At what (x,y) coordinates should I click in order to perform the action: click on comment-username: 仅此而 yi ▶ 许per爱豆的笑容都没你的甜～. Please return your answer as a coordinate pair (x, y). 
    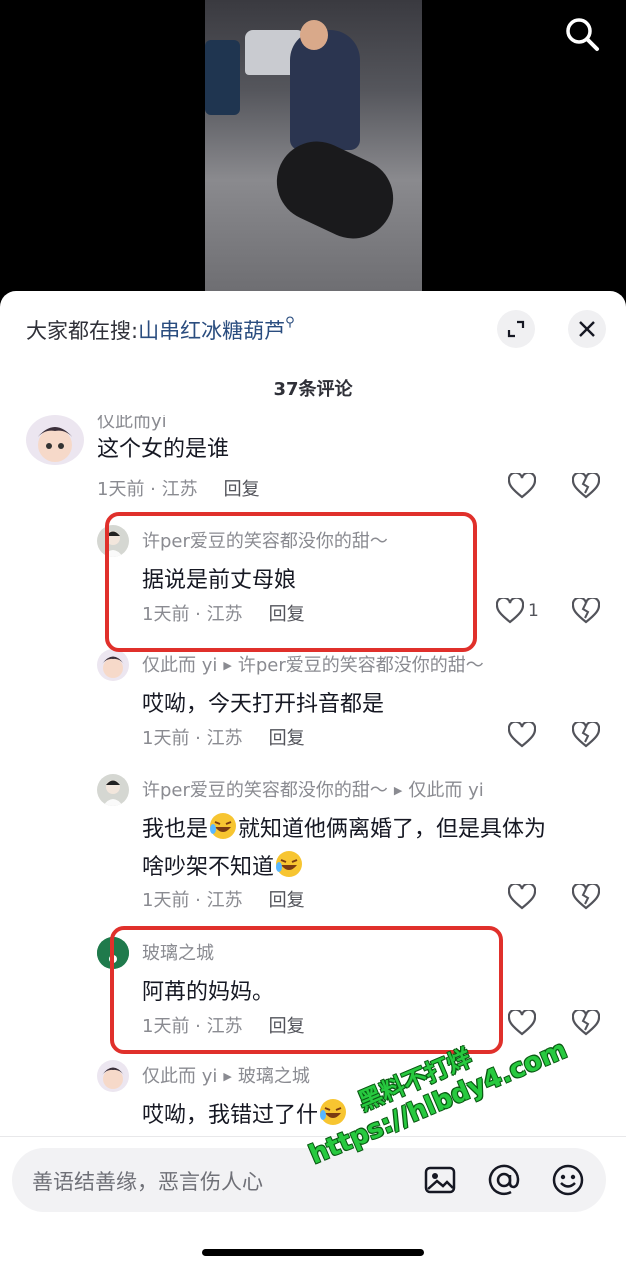
    Looking at the image, I should click on (313, 664).